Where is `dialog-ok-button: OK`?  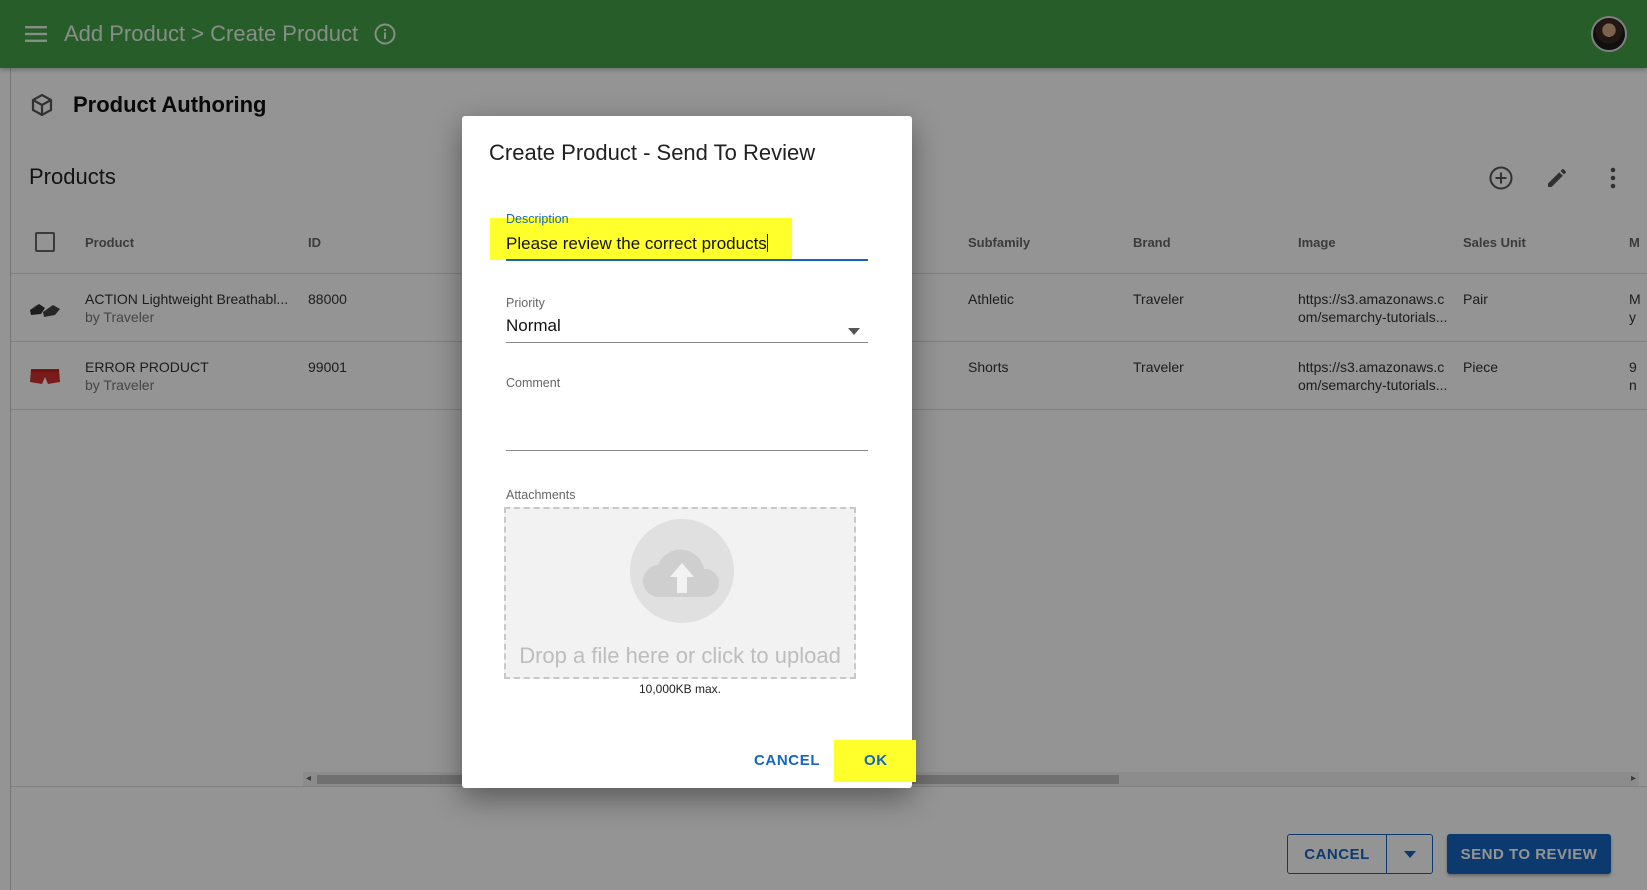 dialog-ok-button: OK is located at coordinates (876, 760).